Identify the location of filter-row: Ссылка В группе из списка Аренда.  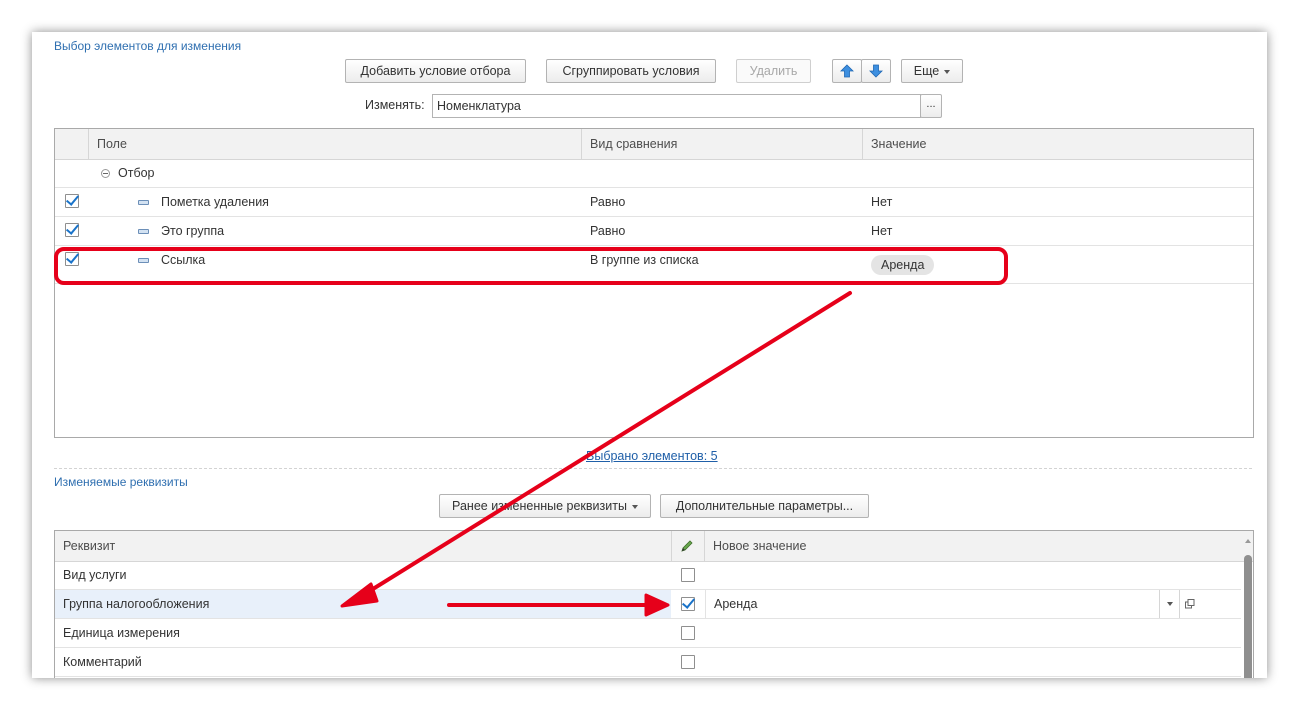
(654, 265).